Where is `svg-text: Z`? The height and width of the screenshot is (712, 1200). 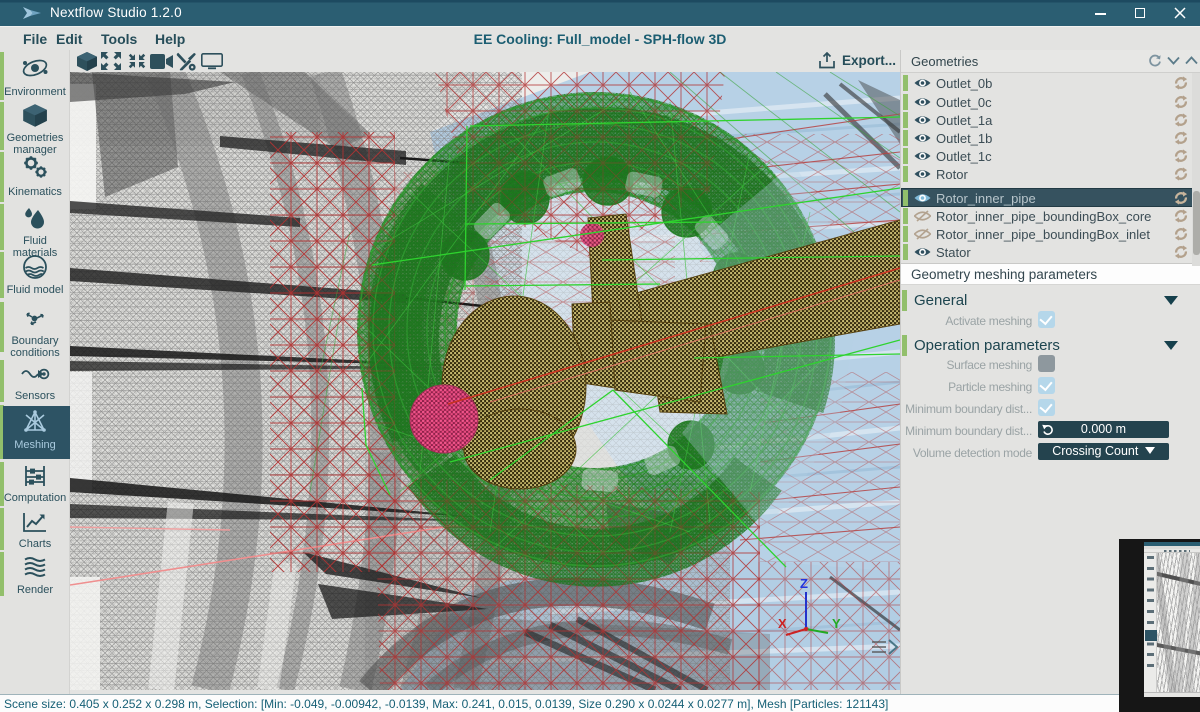 svg-text: Z is located at coordinates (804, 583).